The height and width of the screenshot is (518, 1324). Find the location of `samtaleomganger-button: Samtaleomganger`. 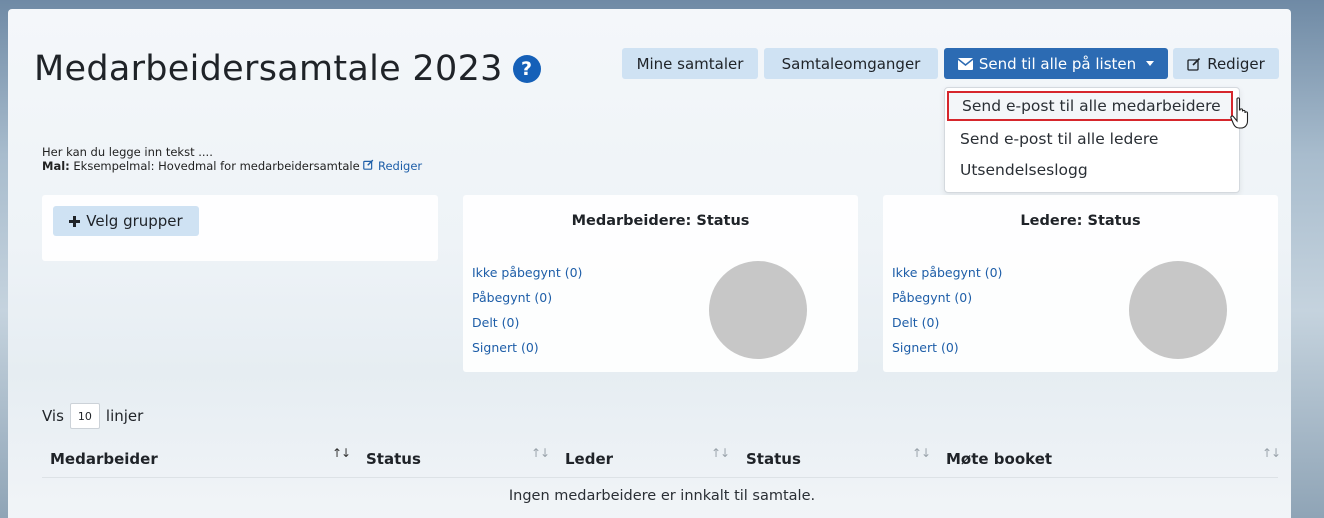

samtaleomganger-button: Samtaleomganger is located at coordinates (851, 63).